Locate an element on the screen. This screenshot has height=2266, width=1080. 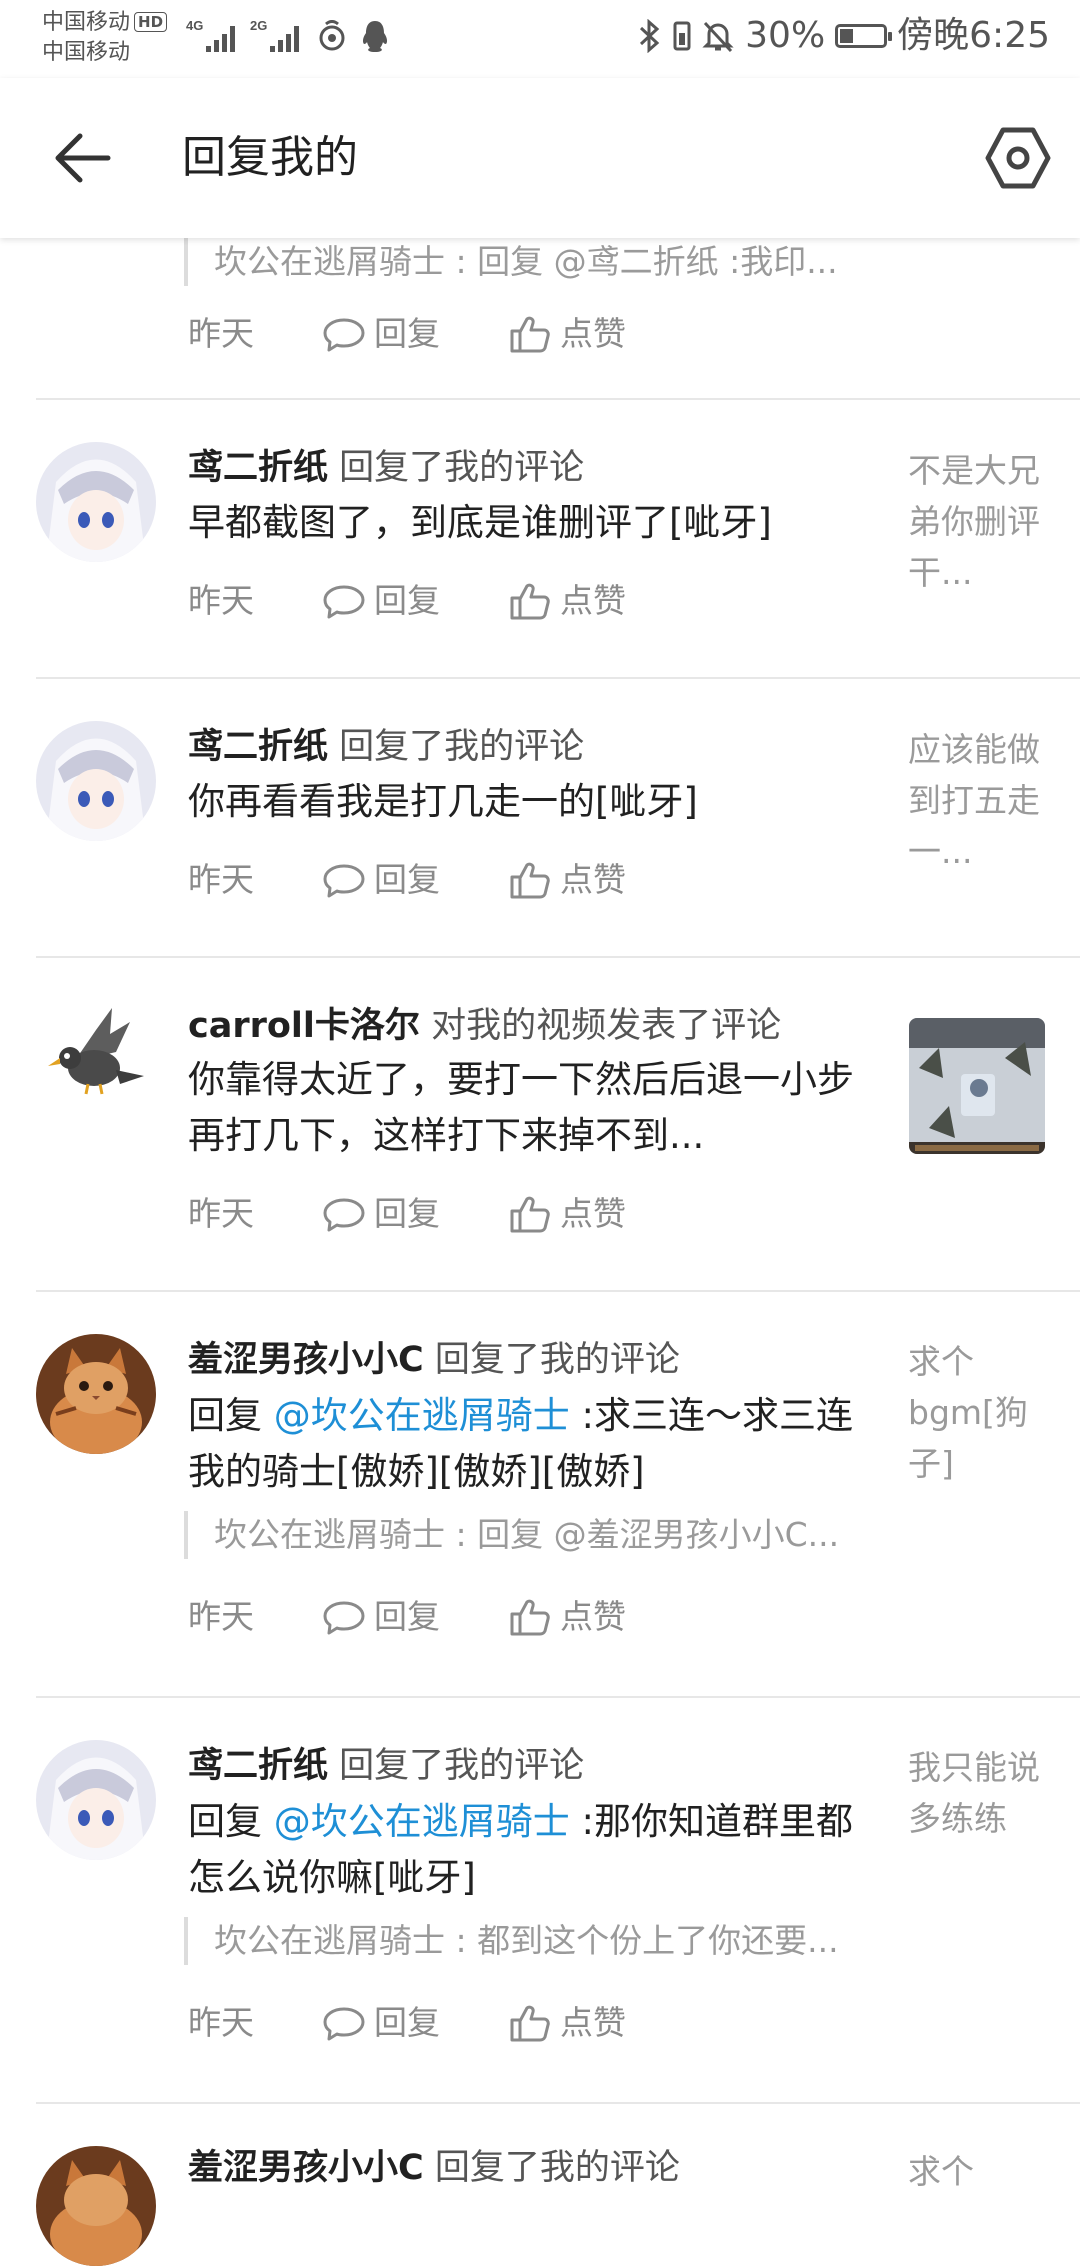
video-thumbnail-image is located at coordinates (977, 1086).